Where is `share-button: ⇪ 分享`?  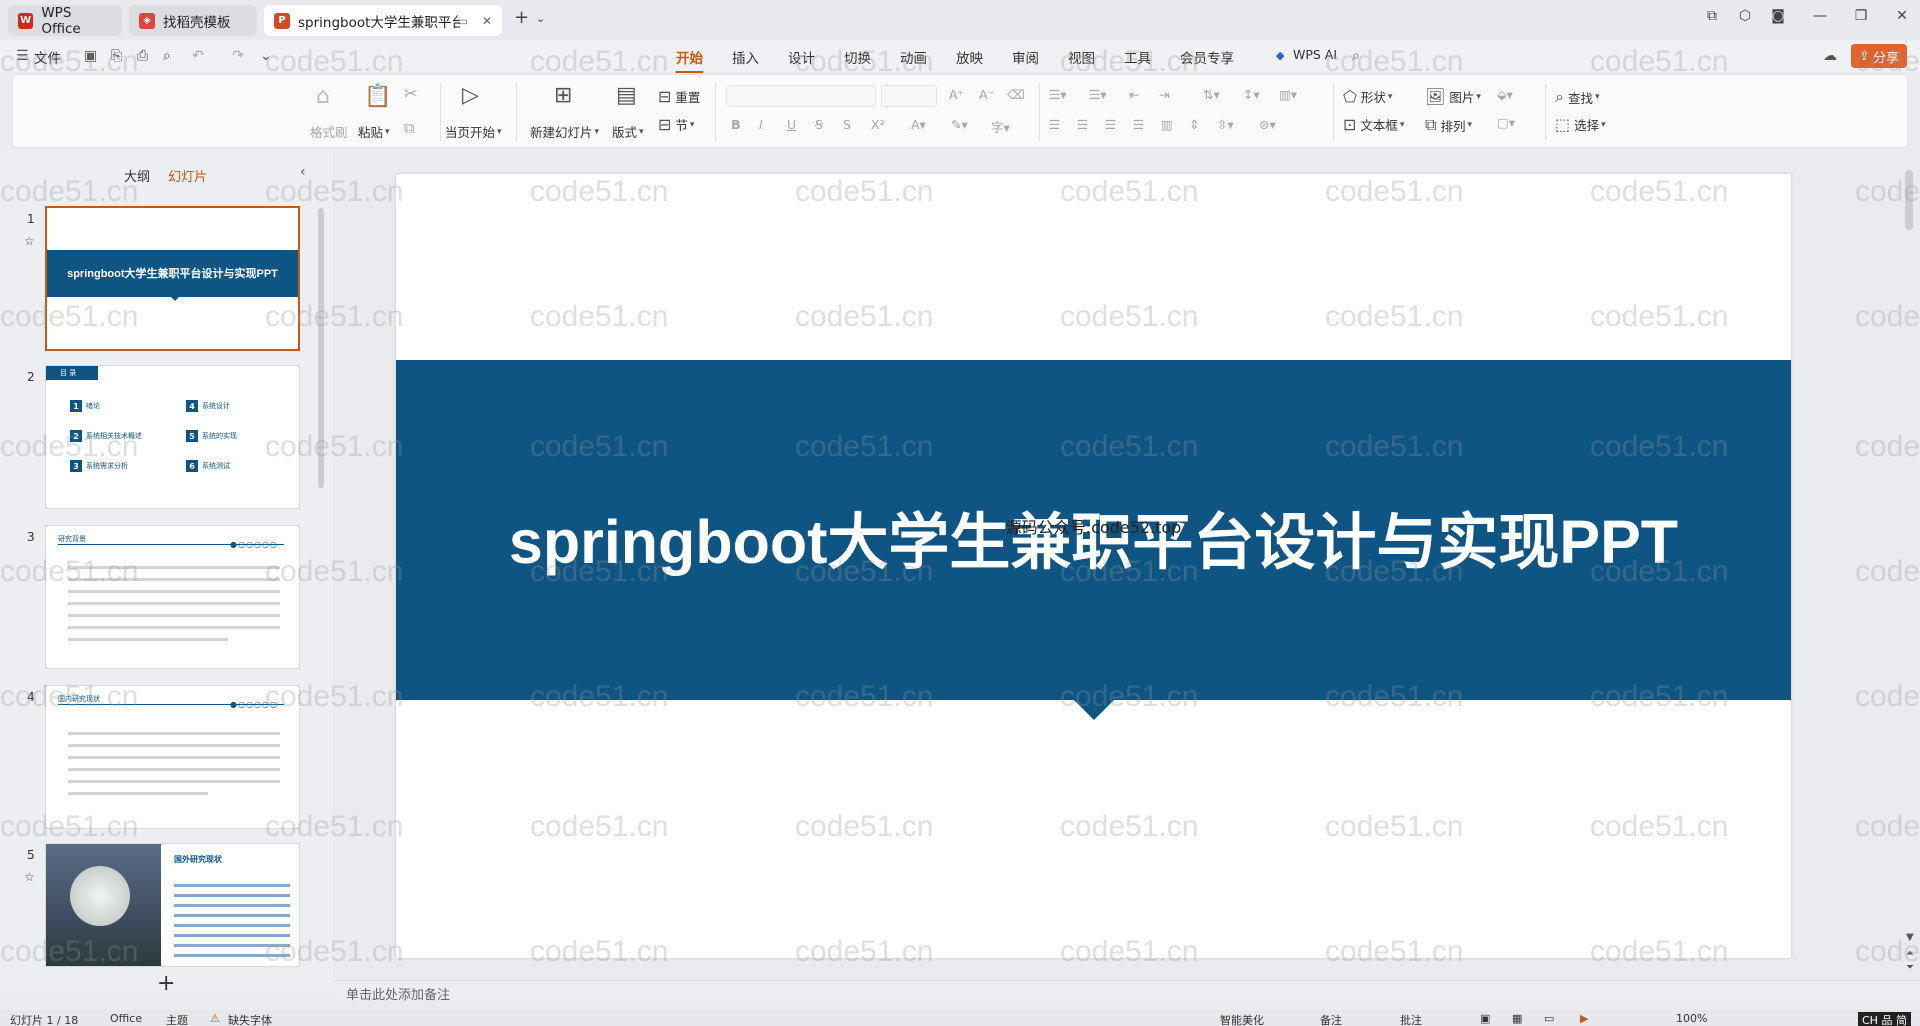
share-button: ⇪ 分享 is located at coordinates (1879, 56).